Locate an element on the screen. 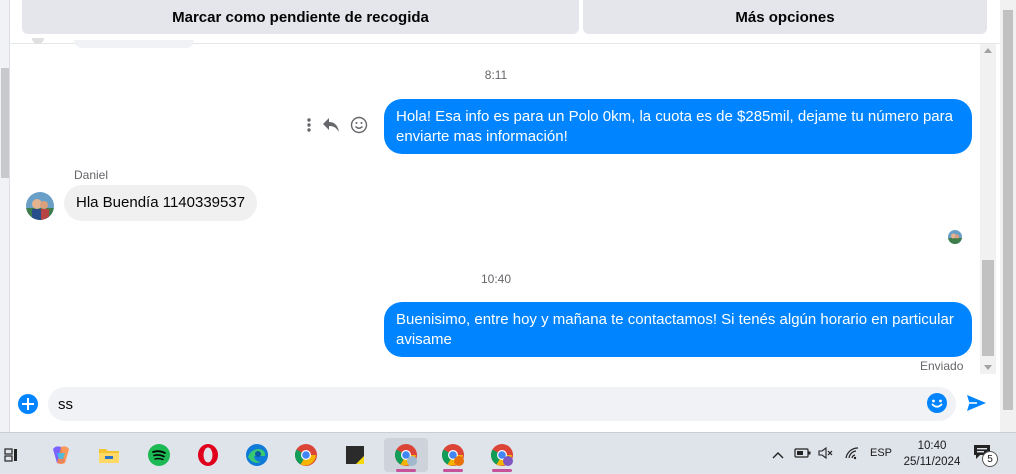  thread-scrollbar is located at coordinates (988, 209).